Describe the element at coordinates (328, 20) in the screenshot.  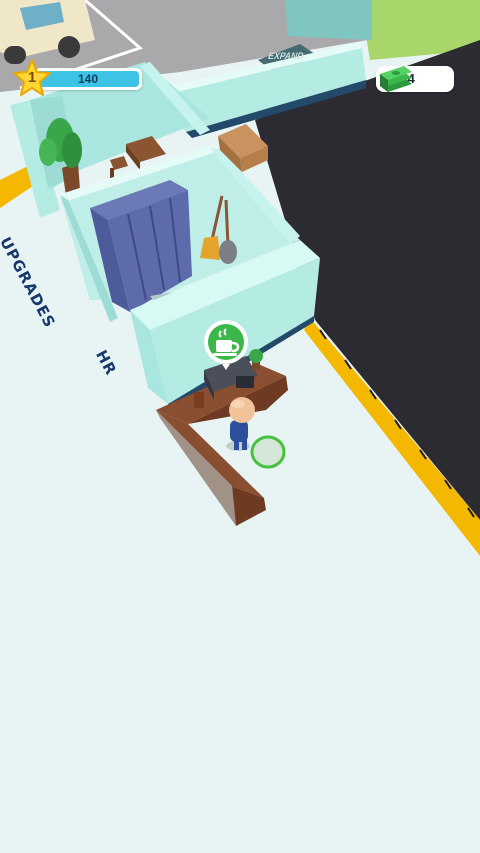
I see `outer-building` at that location.